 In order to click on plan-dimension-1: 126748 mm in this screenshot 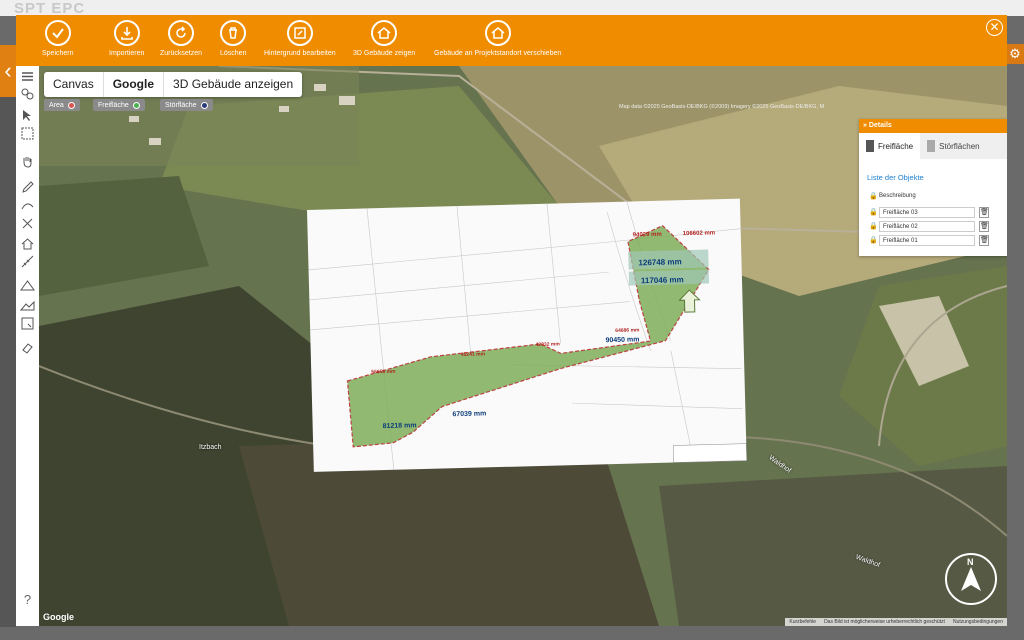, I will do `click(659, 262)`.